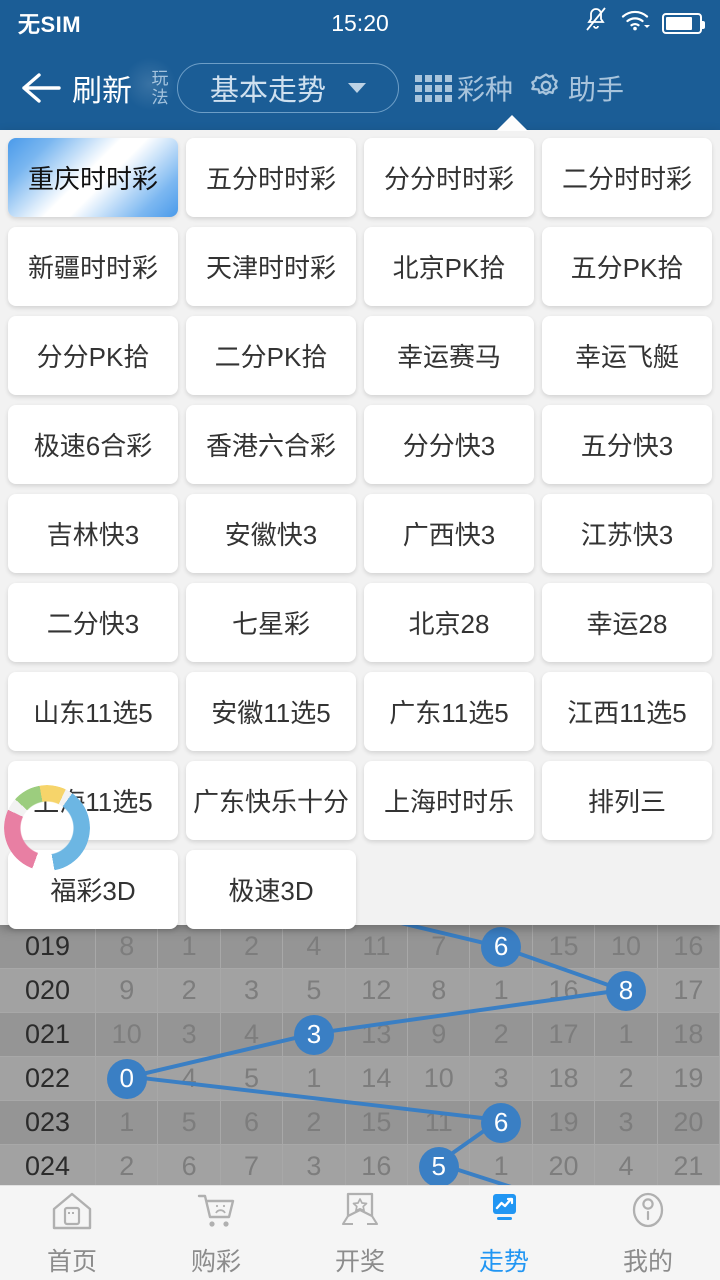 The image size is (720, 1280). Describe the element at coordinates (627, 444) in the screenshot. I see `lottery-type-card: 五分快3` at that location.